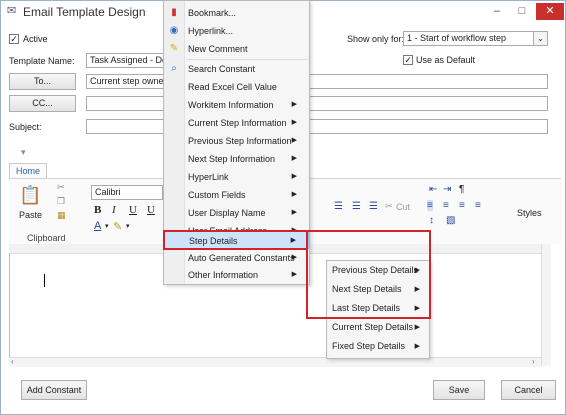  What do you see at coordinates (97, 226) in the screenshot?
I see `font-color-button: A` at bounding box center [97, 226].